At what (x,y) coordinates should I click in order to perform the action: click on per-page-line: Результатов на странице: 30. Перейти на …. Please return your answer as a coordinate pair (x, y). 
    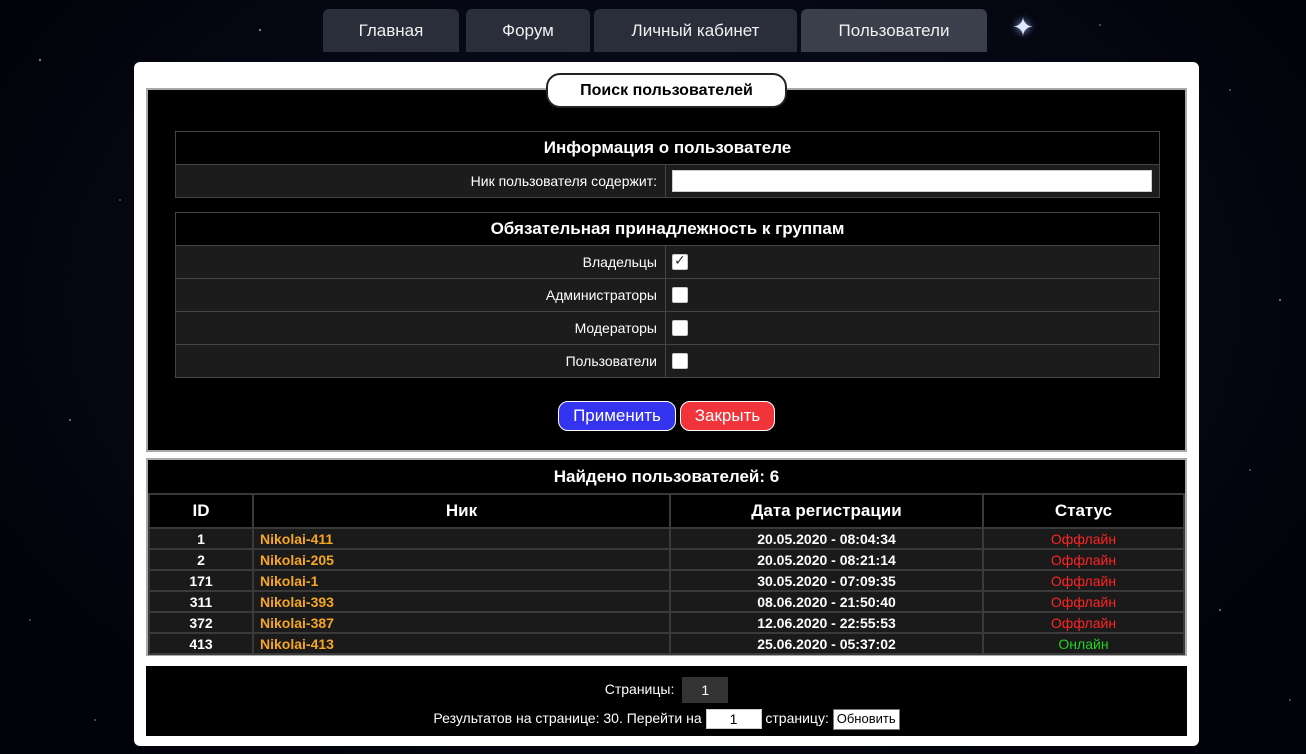
    Looking at the image, I should click on (666, 718).